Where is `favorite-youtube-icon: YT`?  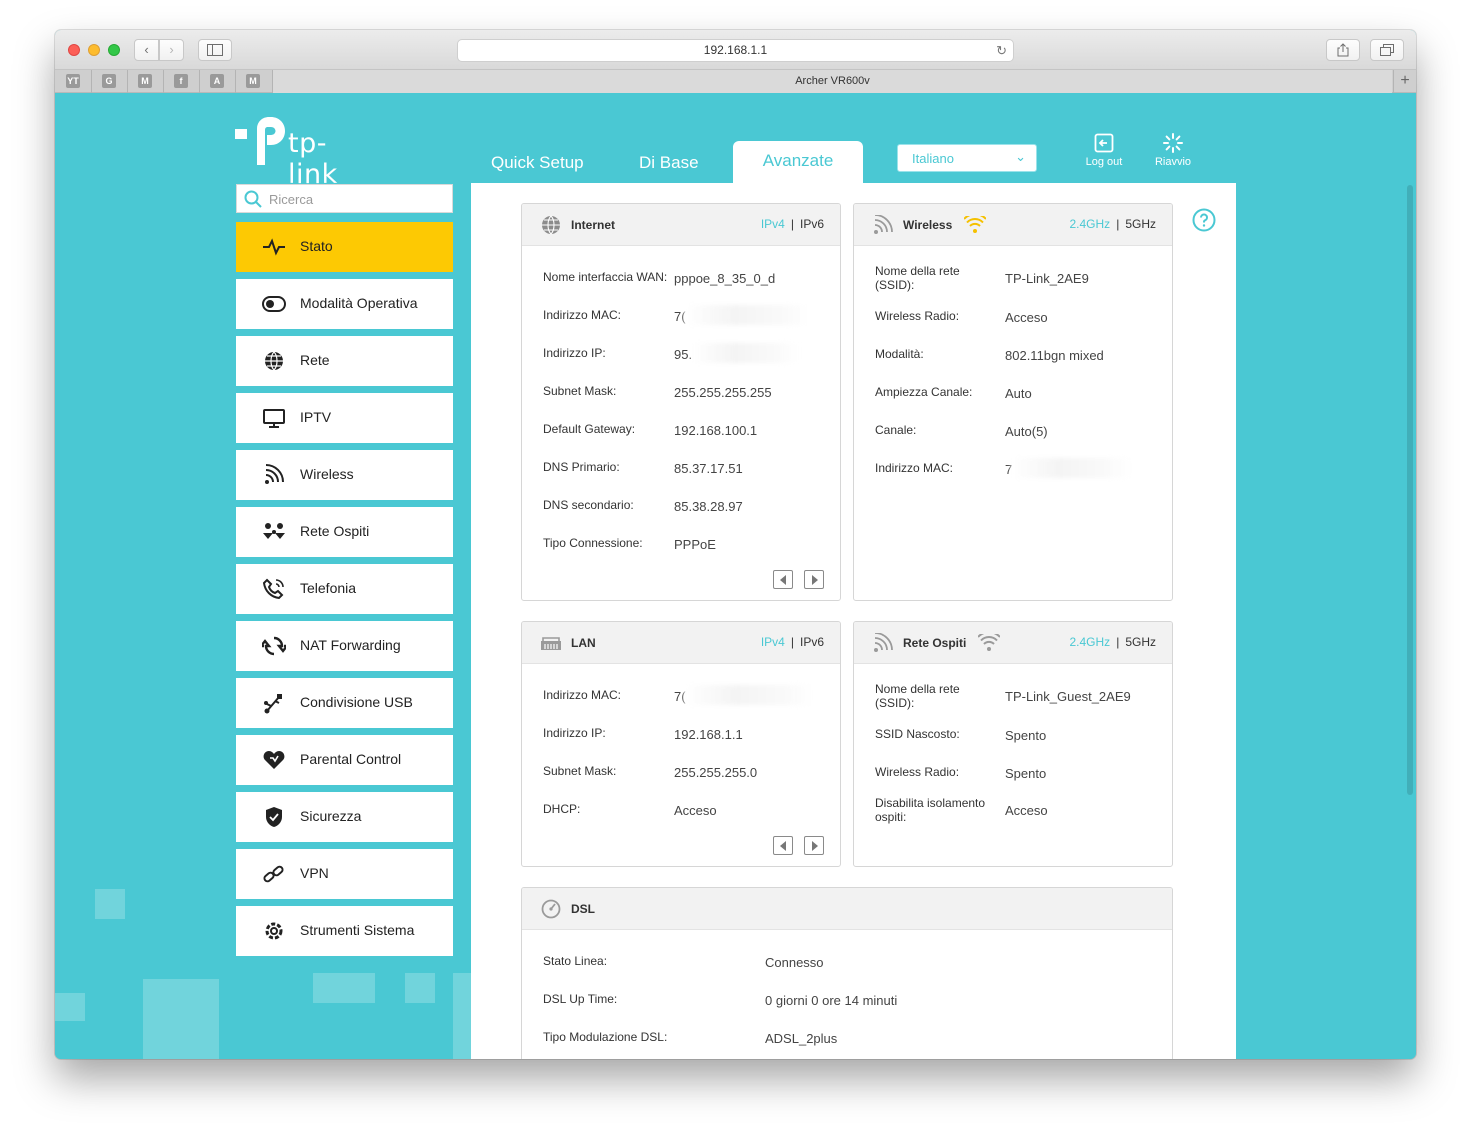
favorite-youtube-icon: YT is located at coordinates (73, 81).